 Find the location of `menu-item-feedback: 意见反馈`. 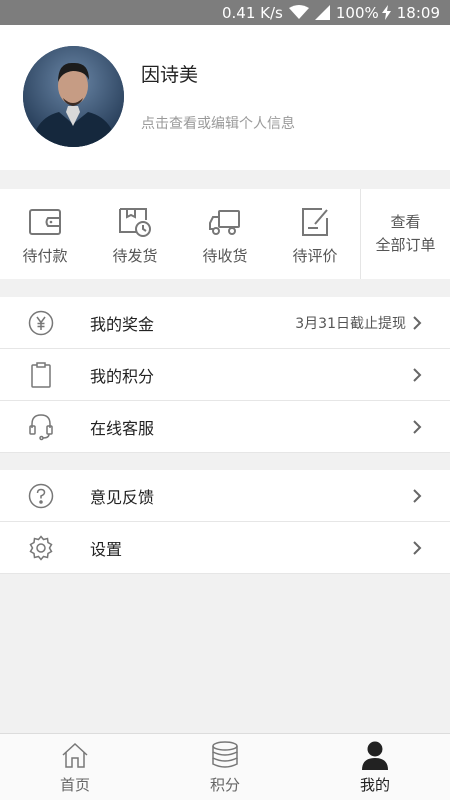

menu-item-feedback: 意见反馈 is located at coordinates (225, 496).